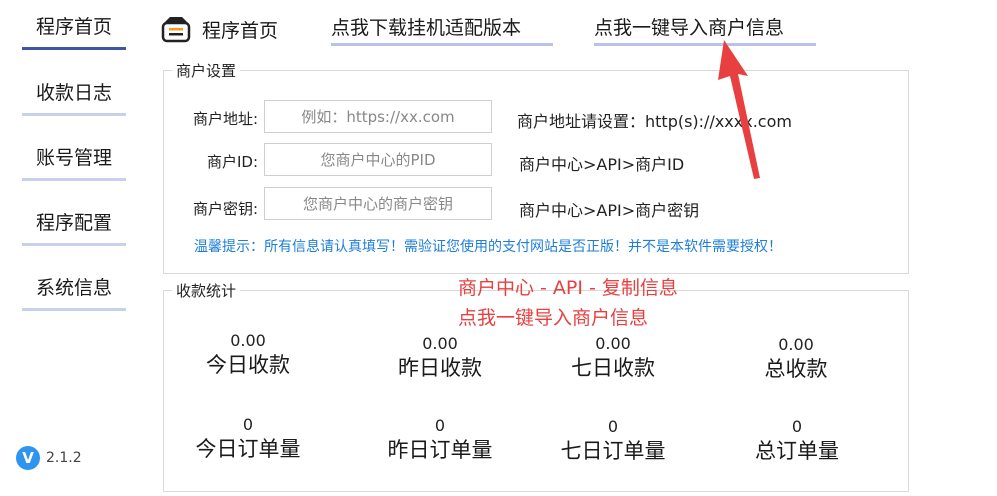  Describe the element at coordinates (74, 31) in the screenshot. I see `sidebar-item-home: 程序首页` at that location.